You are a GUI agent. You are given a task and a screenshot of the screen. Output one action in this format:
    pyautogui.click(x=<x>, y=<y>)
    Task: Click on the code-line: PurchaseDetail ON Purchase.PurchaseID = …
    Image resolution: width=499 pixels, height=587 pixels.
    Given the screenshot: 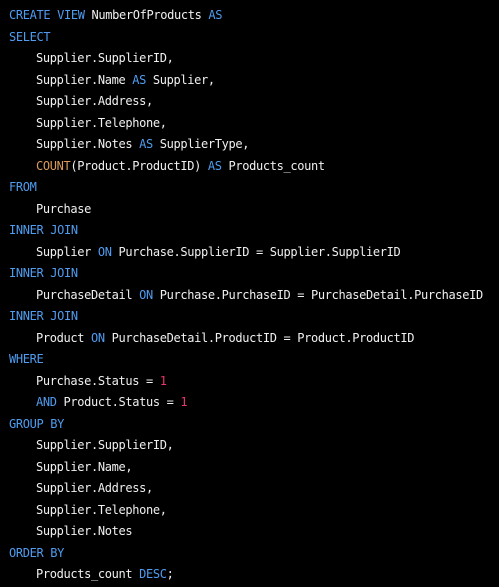 What is the action you would take?
    pyautogui.click(x=249, y=296)
    